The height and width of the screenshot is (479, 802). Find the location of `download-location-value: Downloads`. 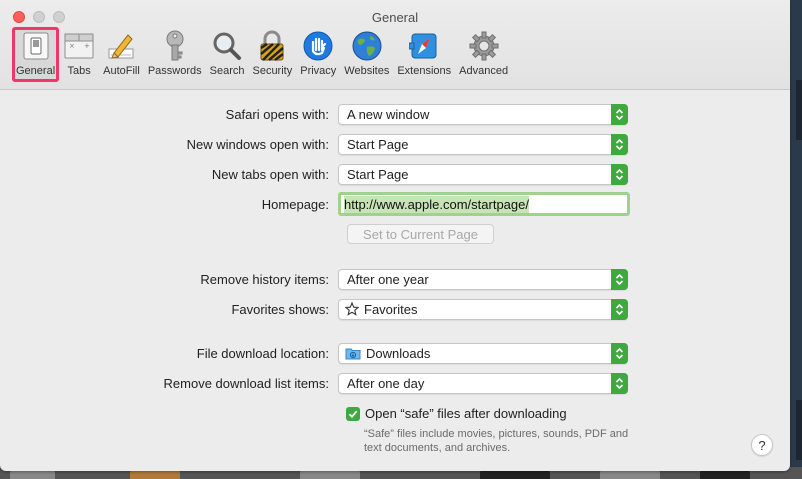

download-location-value: Downloads is located at coordinates (398, 353).